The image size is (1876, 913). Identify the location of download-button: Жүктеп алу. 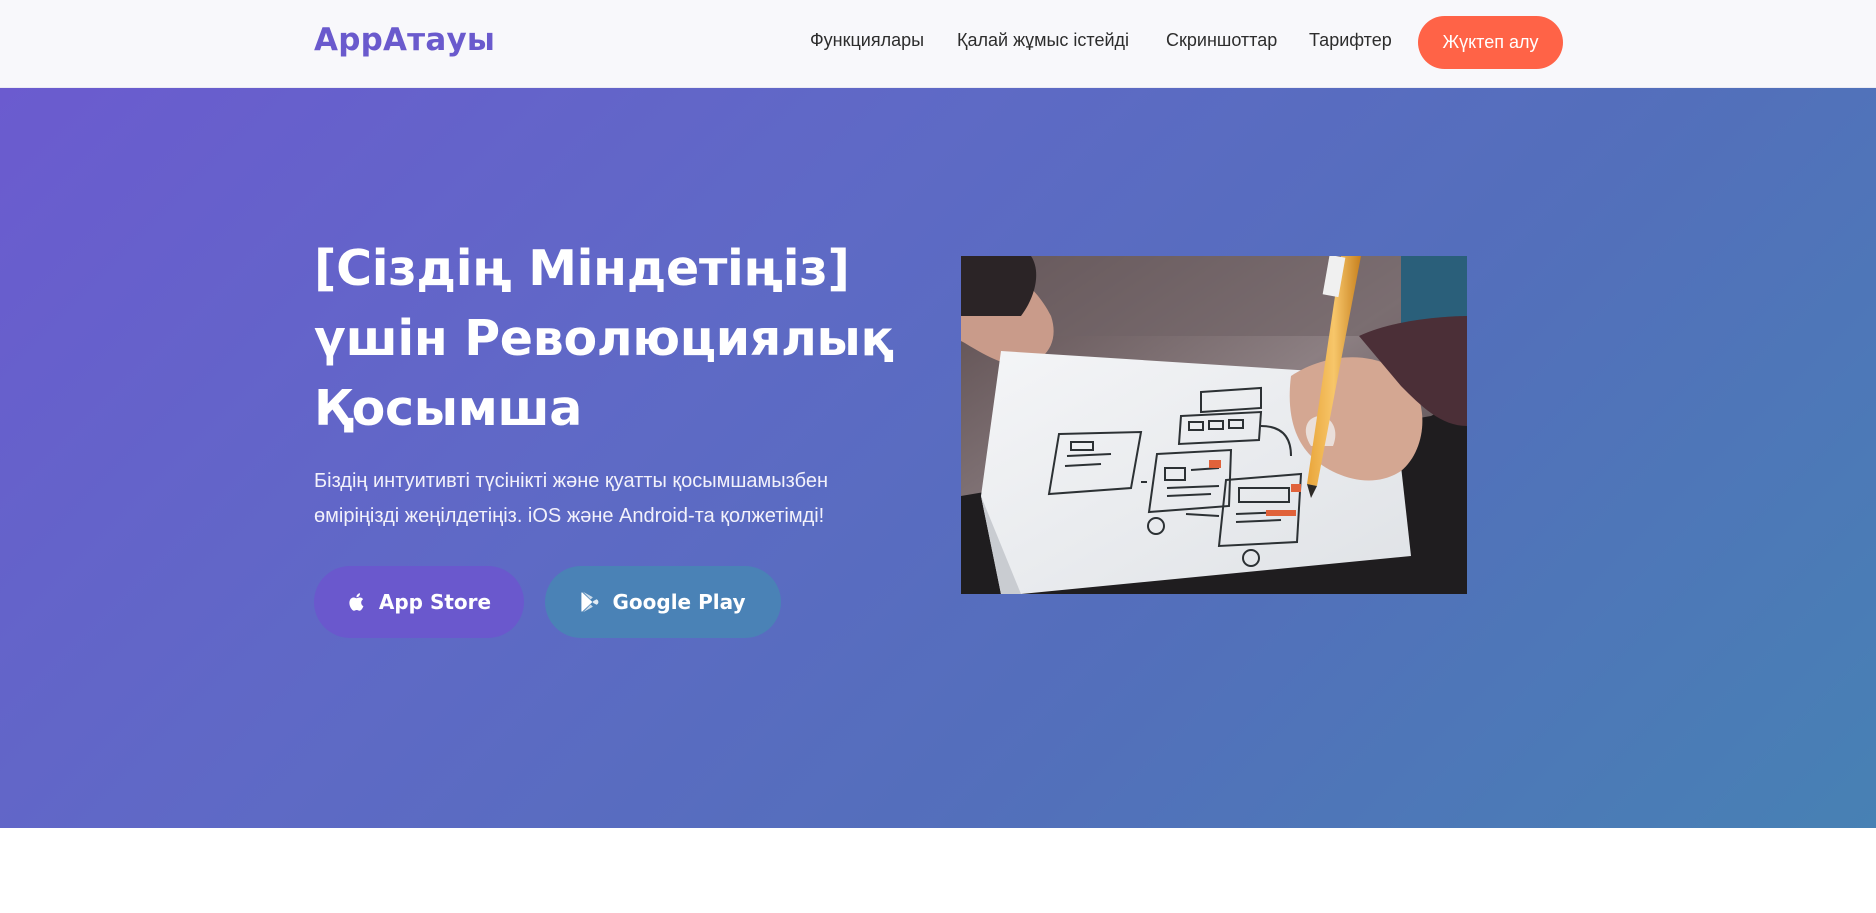
(1490, 42).